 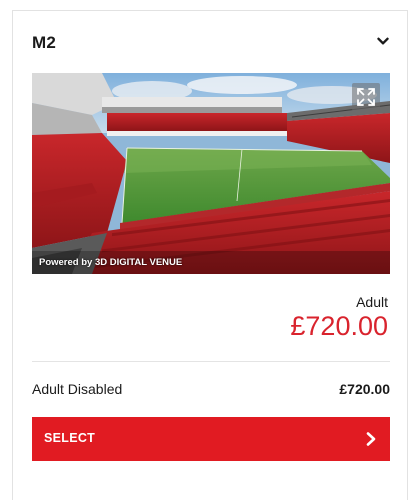 What do you see at coordinates (371, 439) in the screenshot?
I see `chevron-right-icon` at bounding box center [371, 439].